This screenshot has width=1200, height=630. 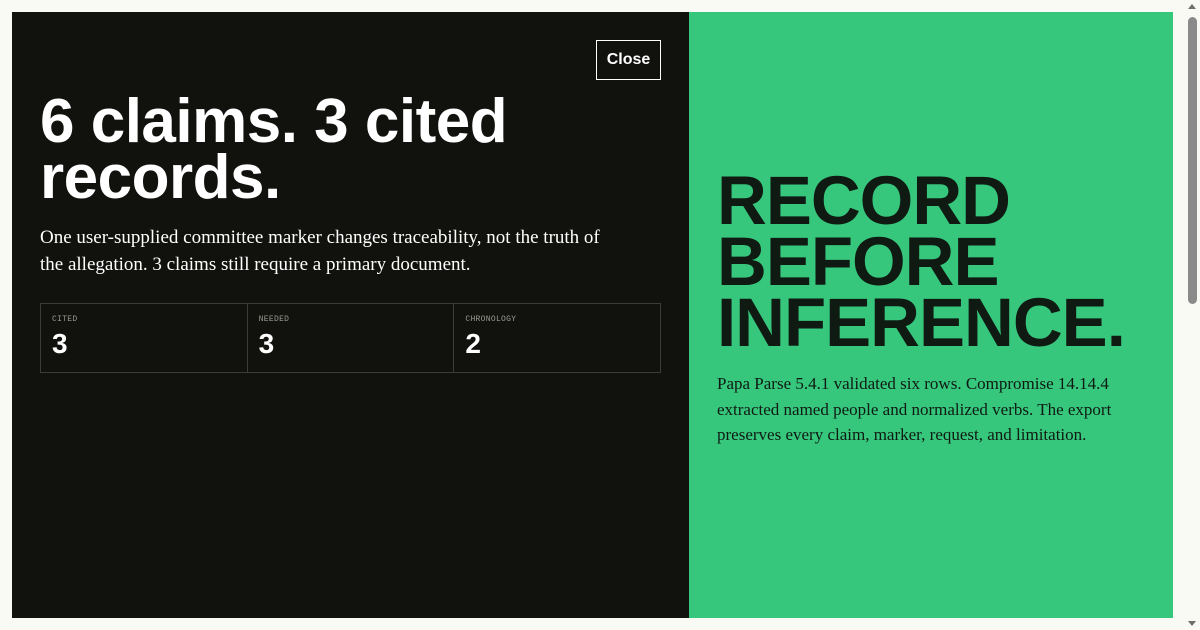 What do you see at coordinates (1192, 6) in the screenshot?
I see `scroll-up-icon` at bounding box center [1192, 6].